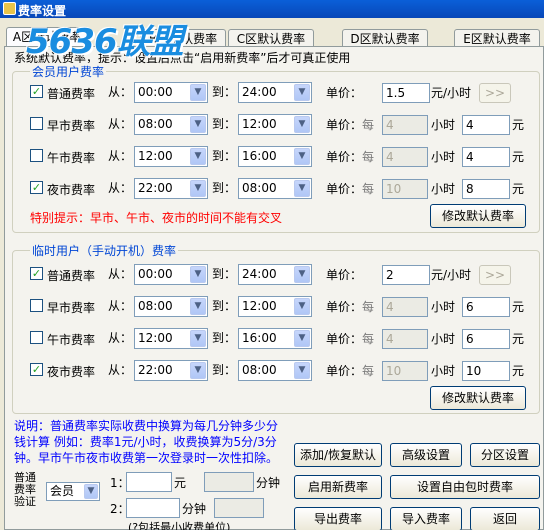 The width and height of the screenshot is (544, 530). I want to click on temp-morning-to-select: 12:00 ▼, so click(275, 306).